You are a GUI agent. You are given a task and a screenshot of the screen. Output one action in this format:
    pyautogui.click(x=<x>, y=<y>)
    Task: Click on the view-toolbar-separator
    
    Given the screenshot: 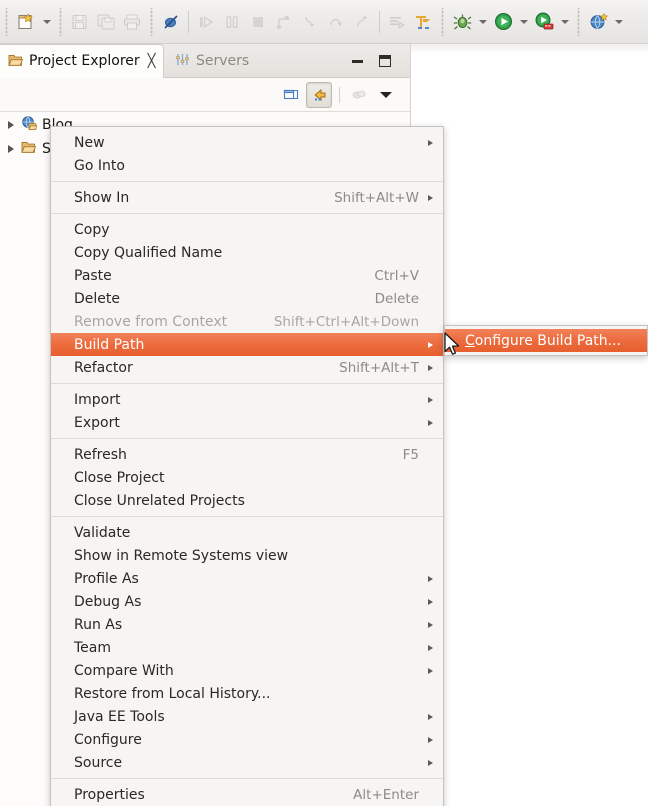 What is the action you would take?
    pyautogui.click(x=339, y=94)
    